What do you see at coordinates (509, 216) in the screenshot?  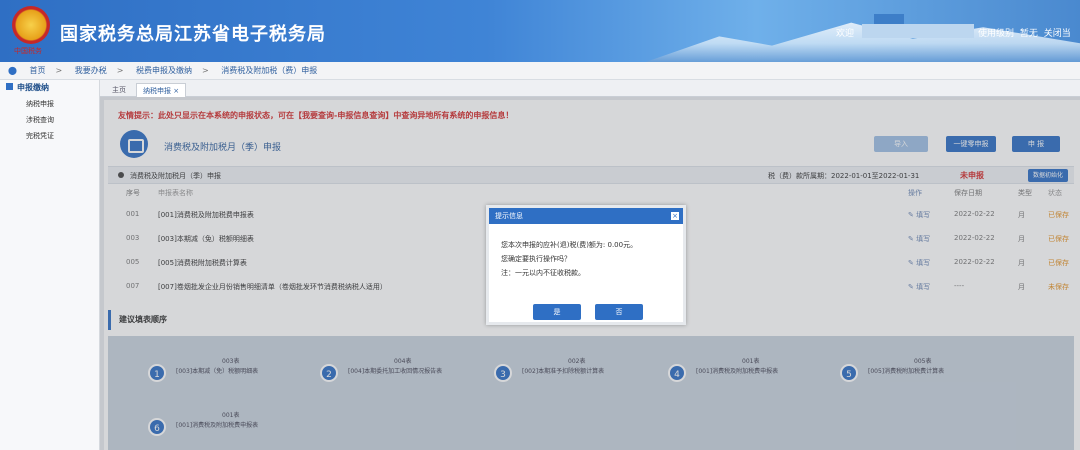 I see `dialog-title: 提示信息` at bounding box center [509, 216].